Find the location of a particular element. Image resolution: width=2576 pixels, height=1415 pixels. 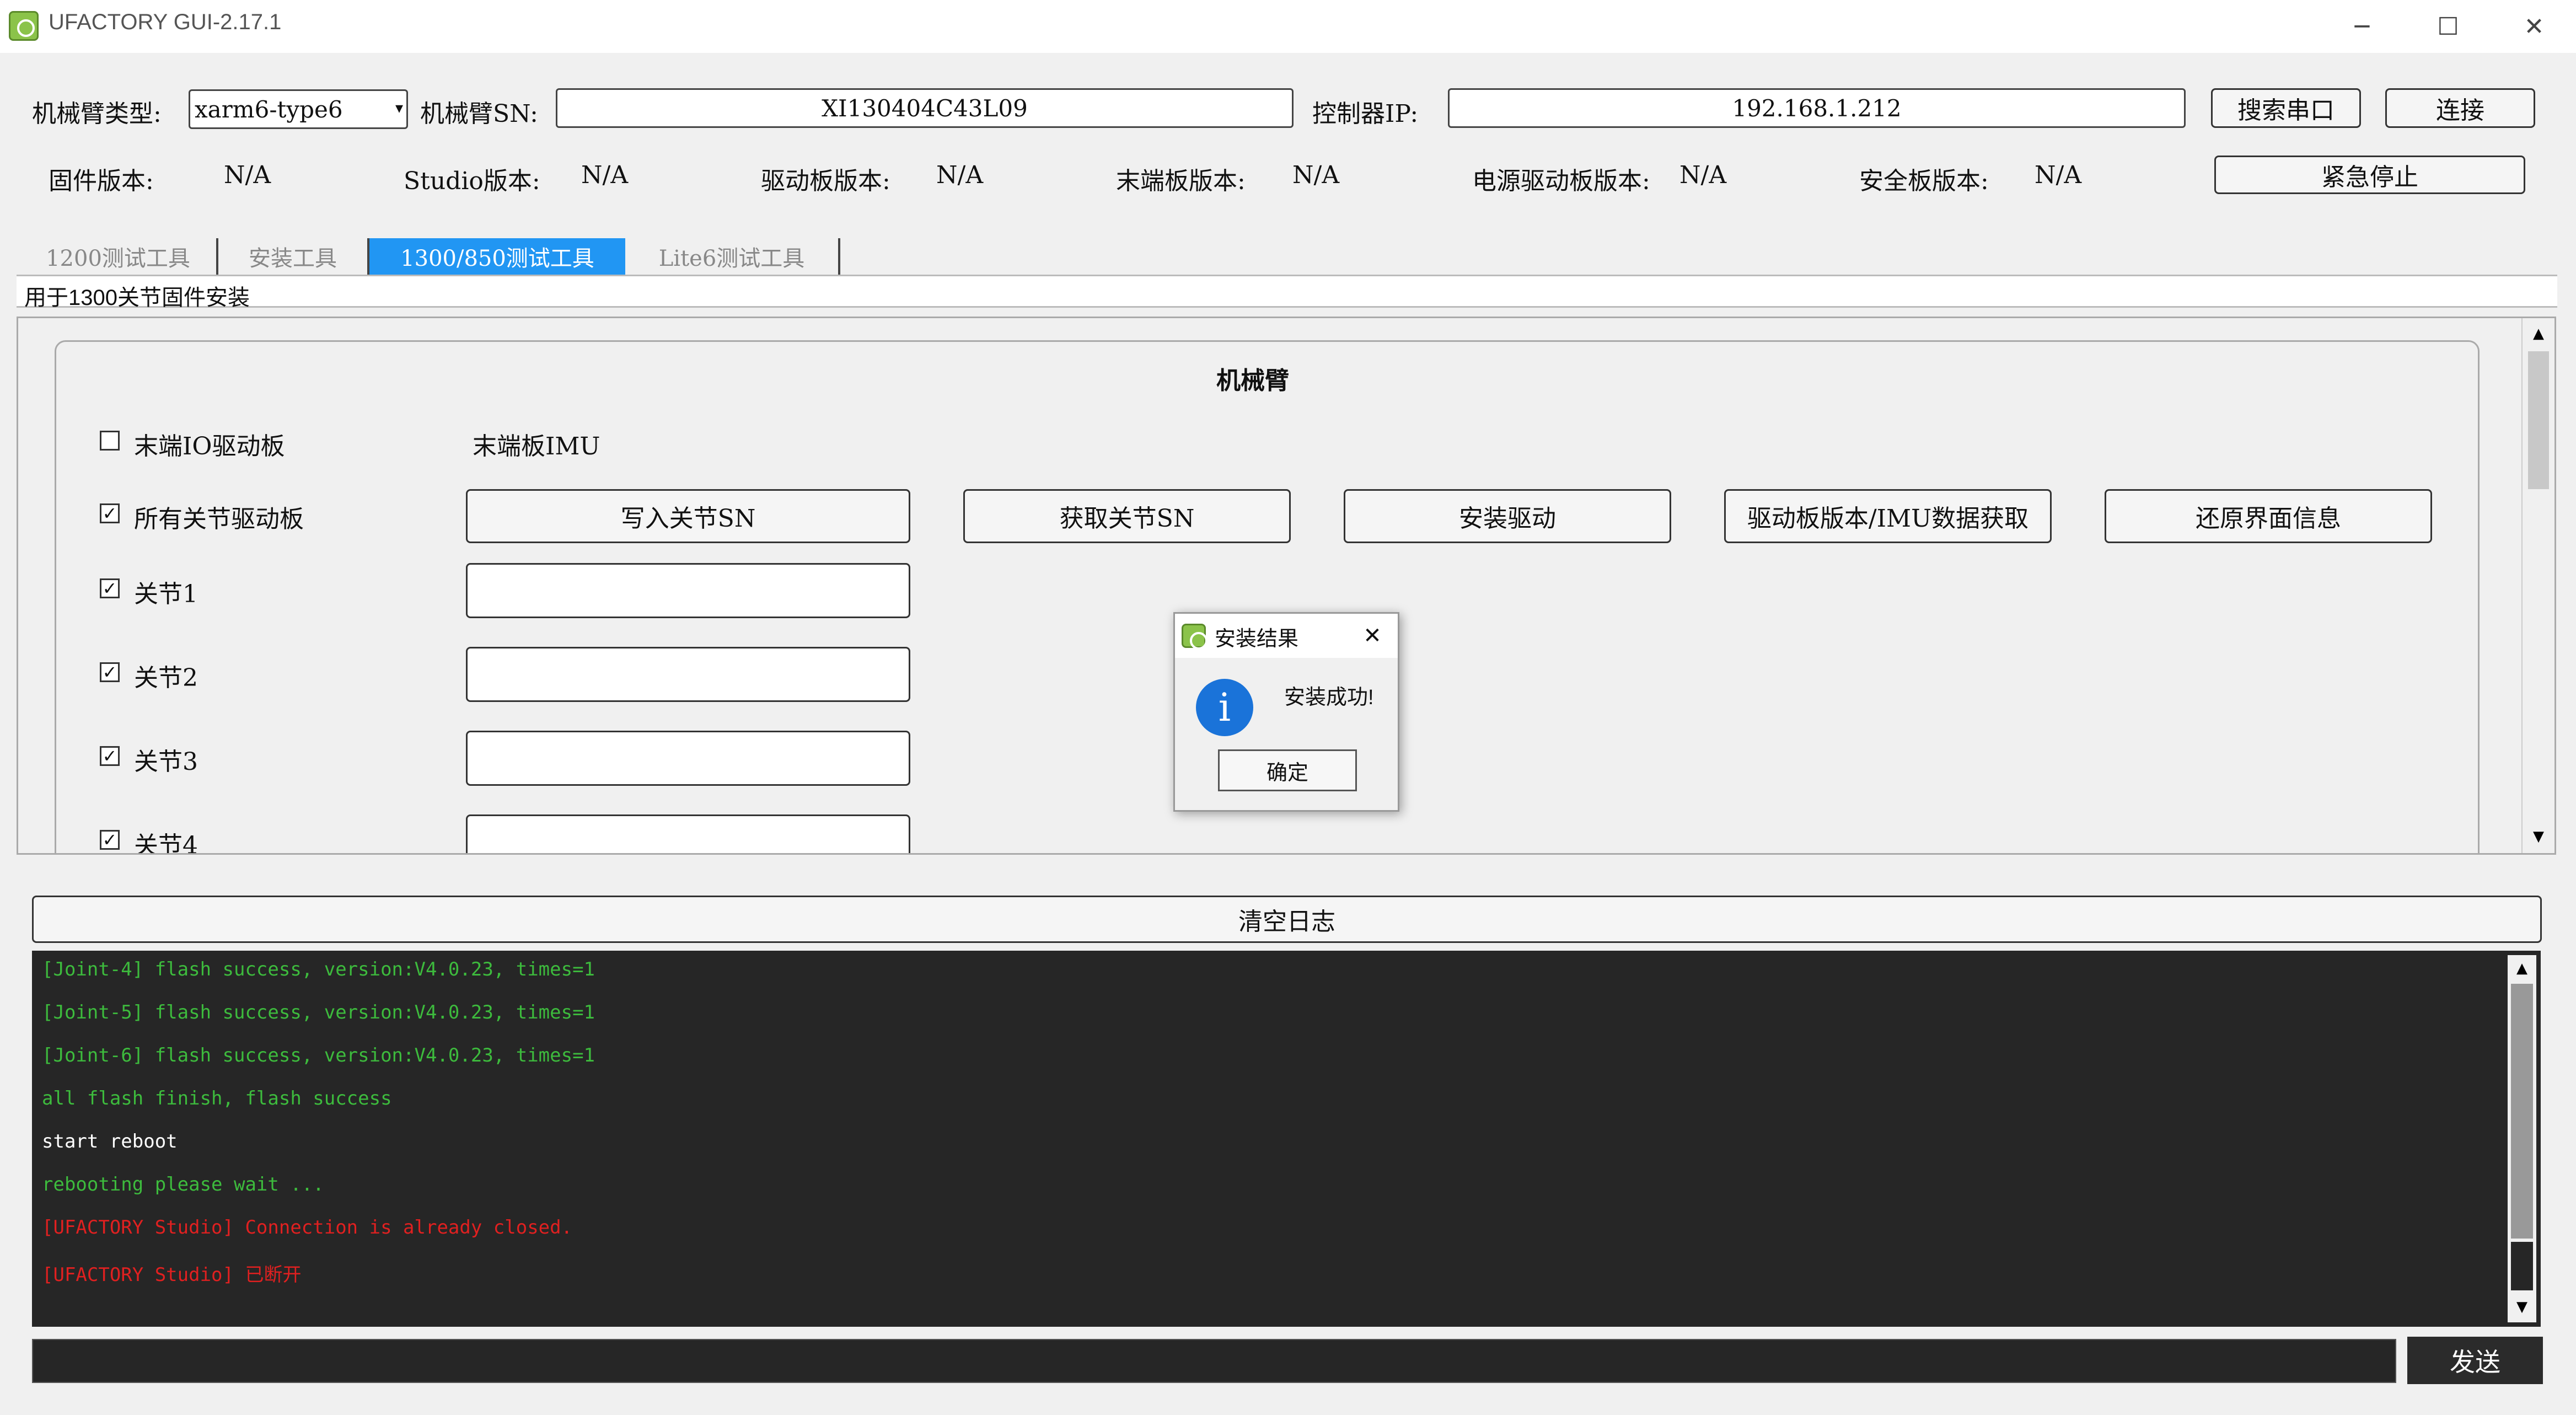

joint4-sn-input is located at coordinates (688, 833).